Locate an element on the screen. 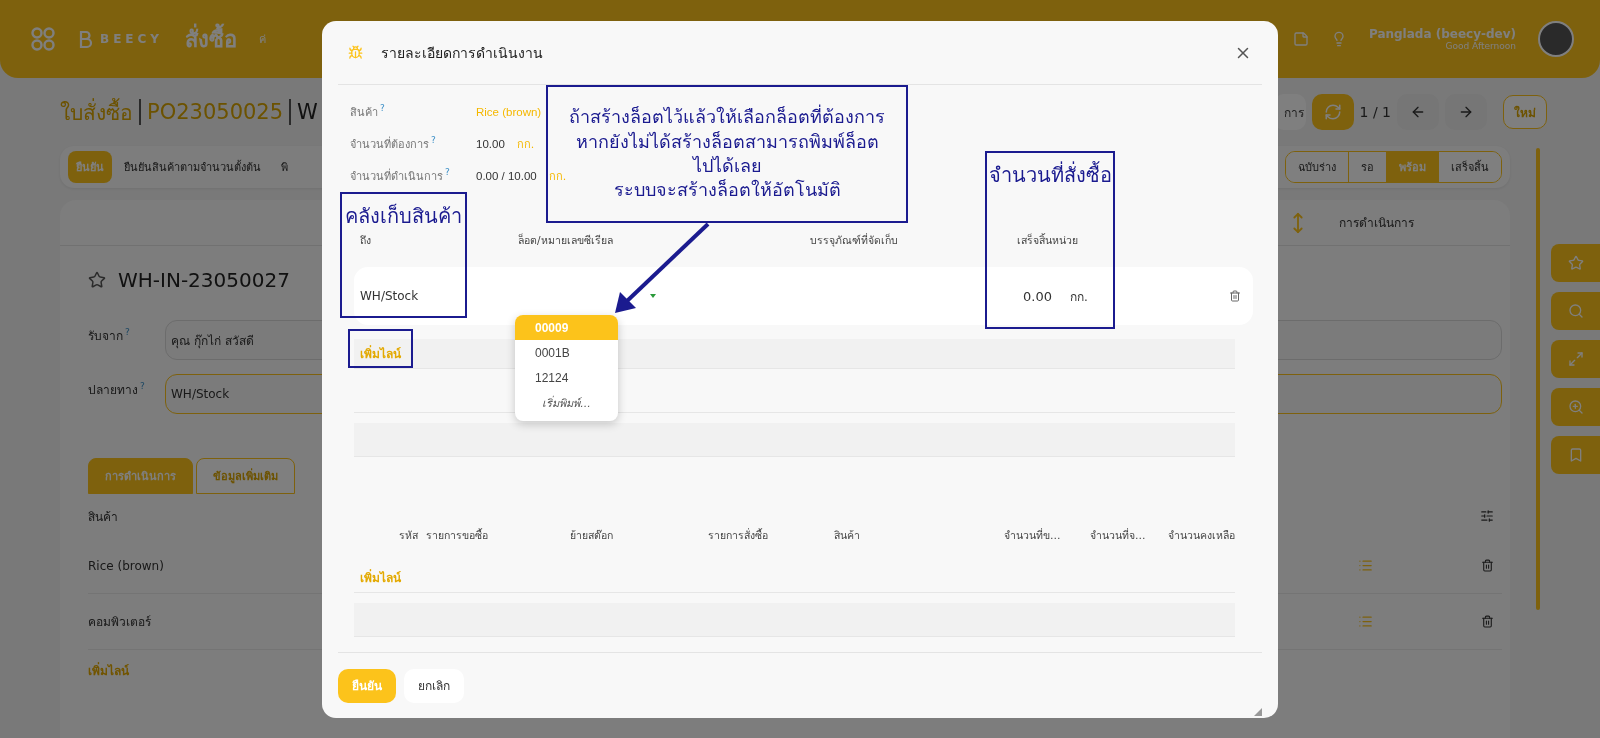 This screenshot has height=738, width=1600. status-step: พร้อม is located at coordinates (1412, 167).